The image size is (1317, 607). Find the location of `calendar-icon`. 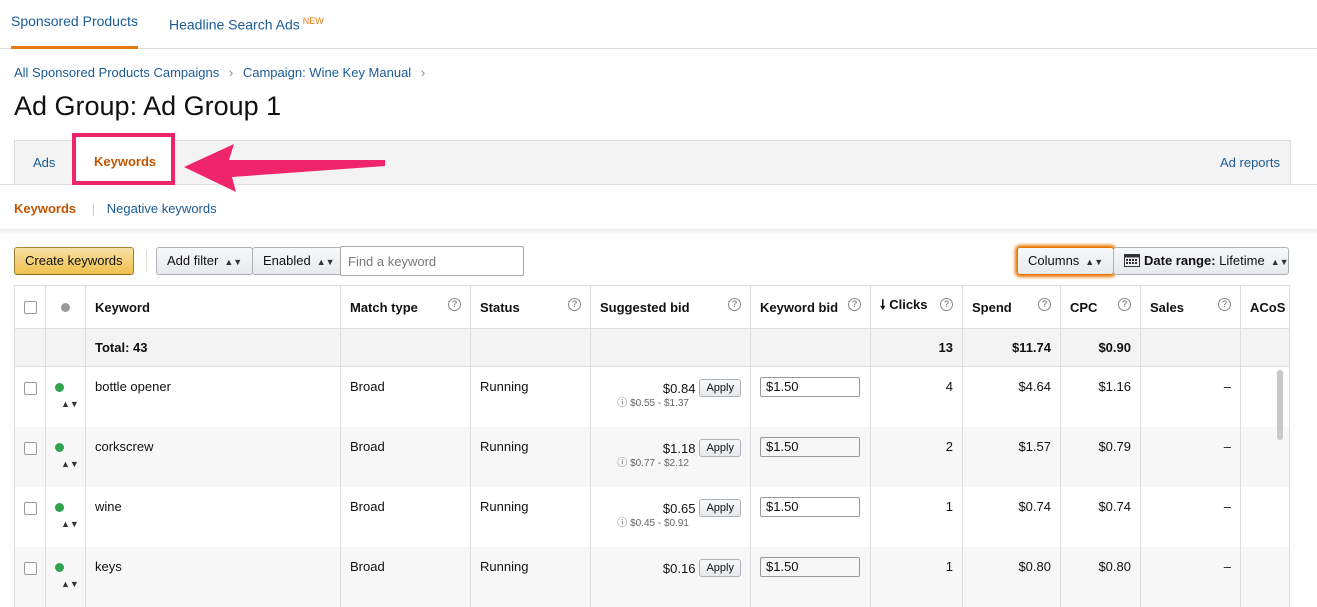

calendar-icon is located at coordinates (1132, 260).